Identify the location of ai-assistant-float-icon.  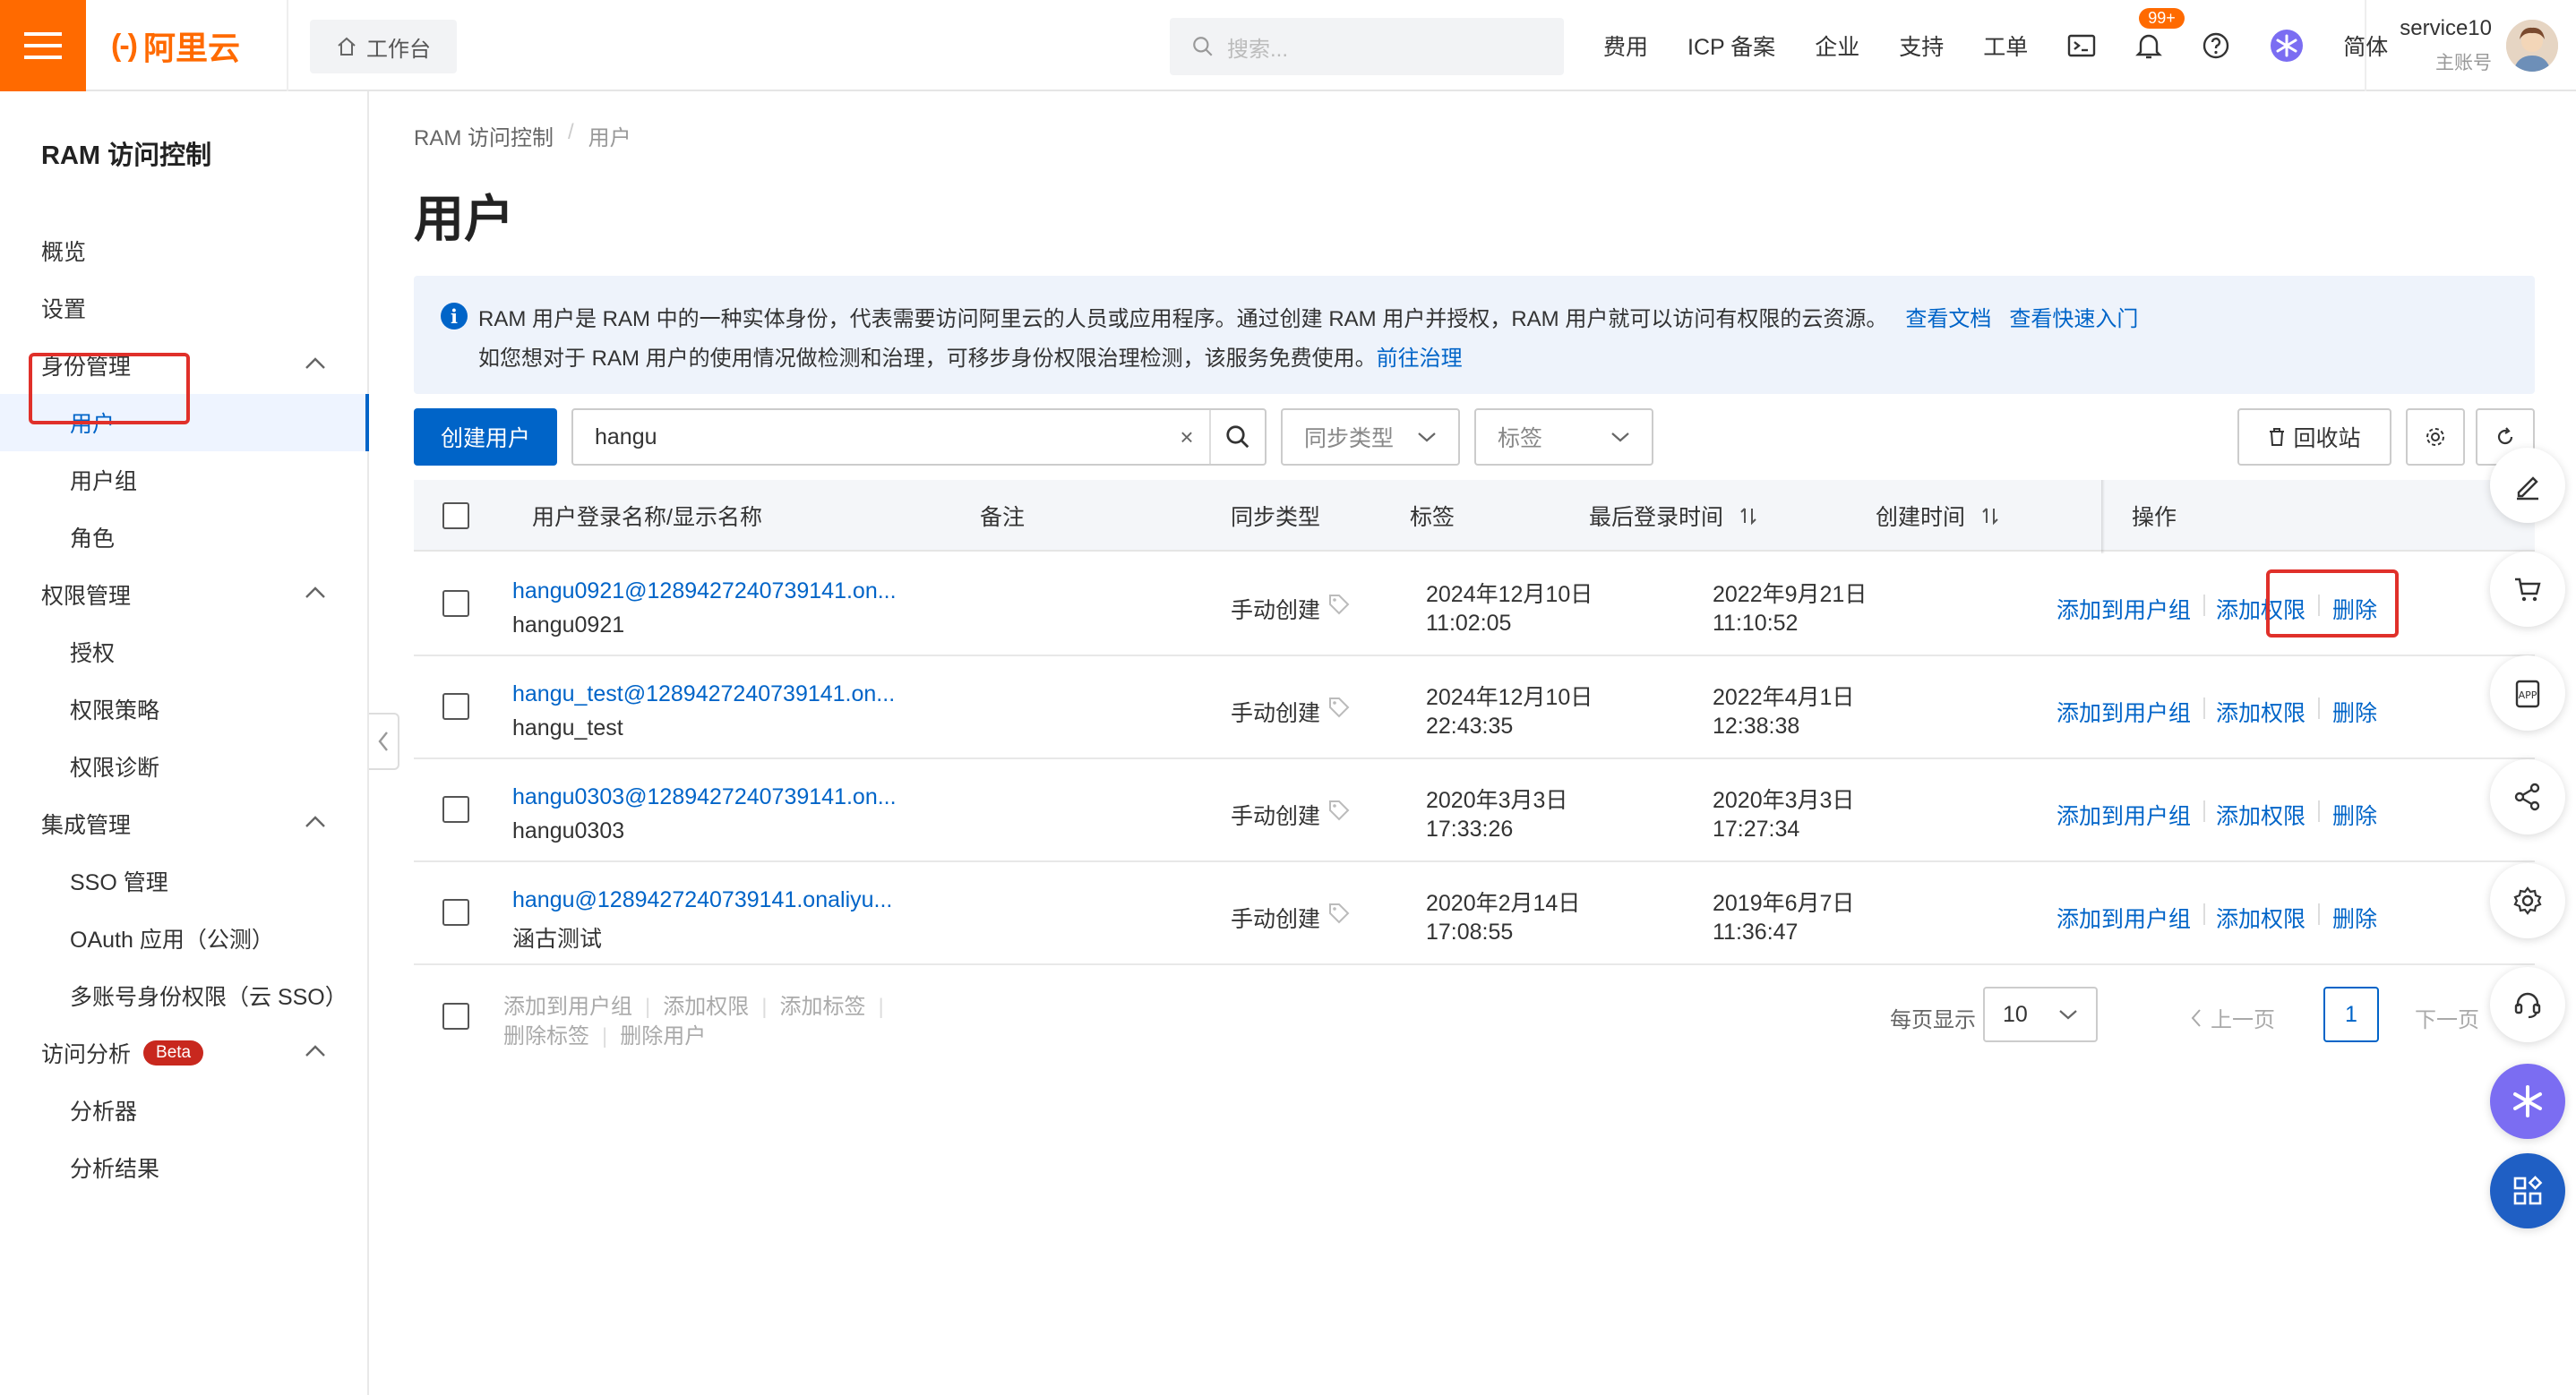
(2527, 1101).